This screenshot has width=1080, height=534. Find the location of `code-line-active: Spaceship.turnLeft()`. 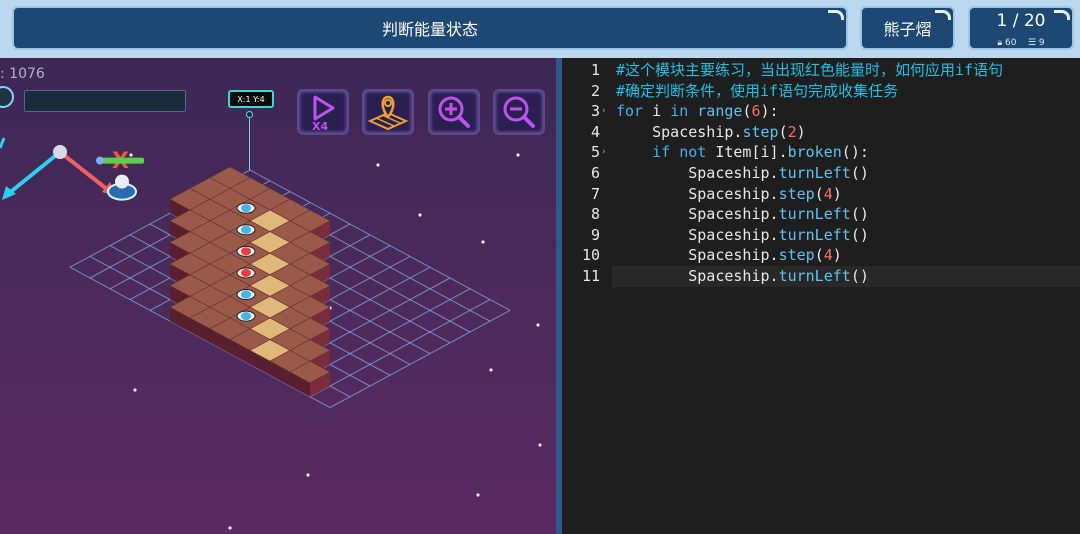

code-line-active: Spaceship.turnLeft() is located at coordinates (846, 276).